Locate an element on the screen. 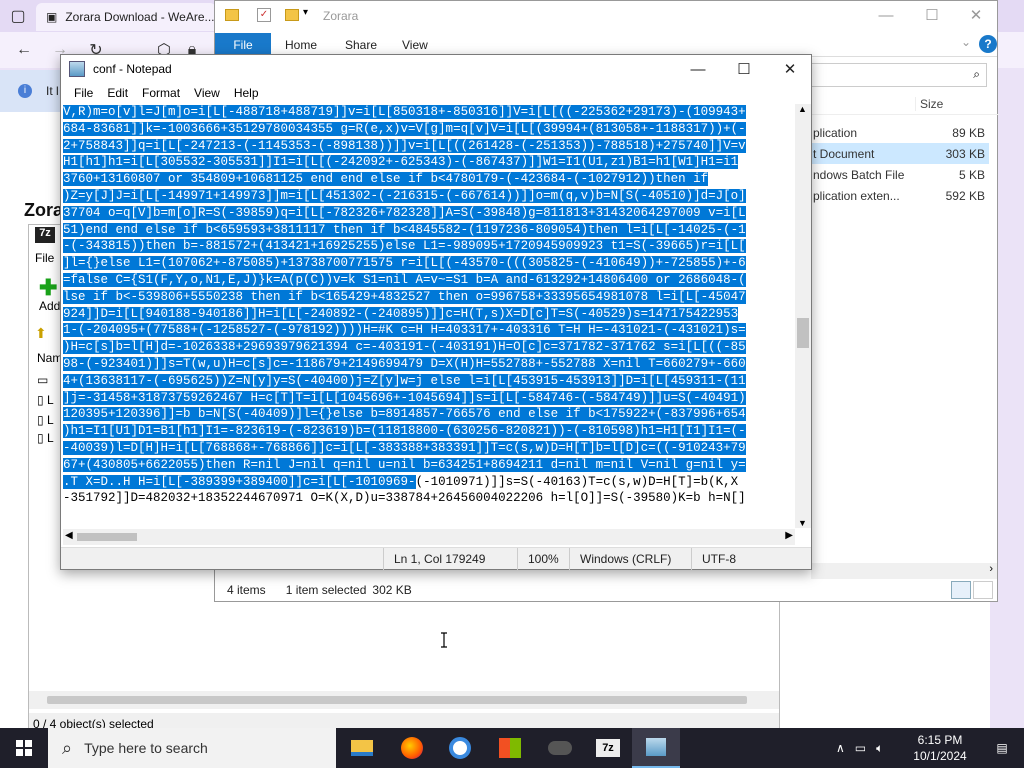 Image resolution: width=1024 pixels, height=768 pixels. scroll-up-icon: ▲ is located at coordinates (802, 109).